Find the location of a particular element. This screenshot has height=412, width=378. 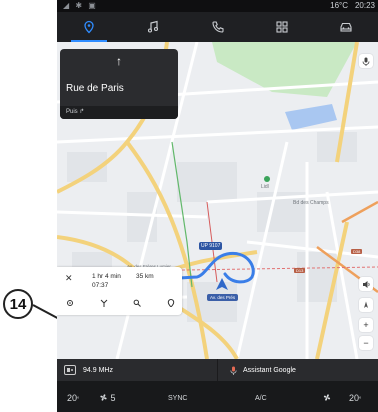

callout-pointer-line is located at coordinates (46, 312).